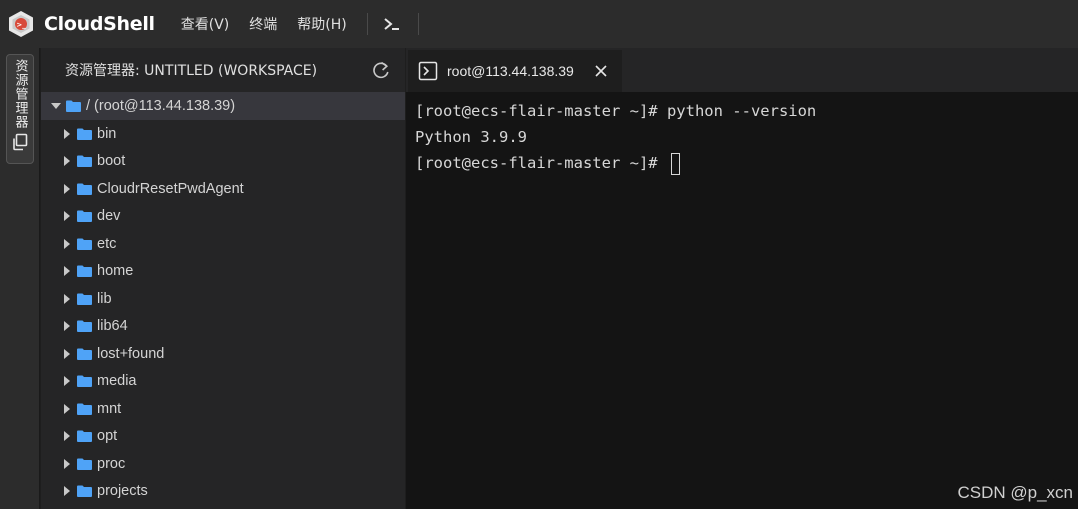  What do you see at coordinates (107, 243) in the screenshot?
I see `tree-folder-label: etc` at bounding box center [107, 243].